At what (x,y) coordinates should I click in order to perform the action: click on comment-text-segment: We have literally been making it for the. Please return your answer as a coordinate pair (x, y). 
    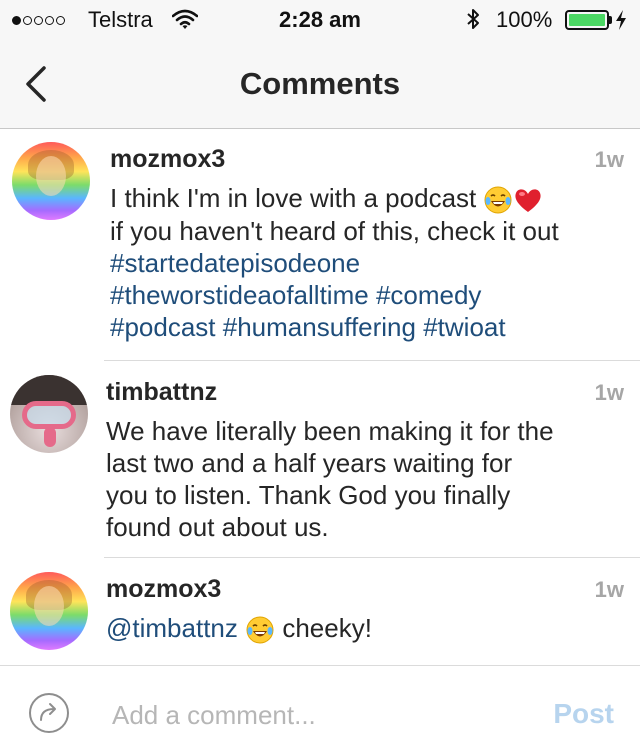
    Looking at the image, I should click on (330, 431).